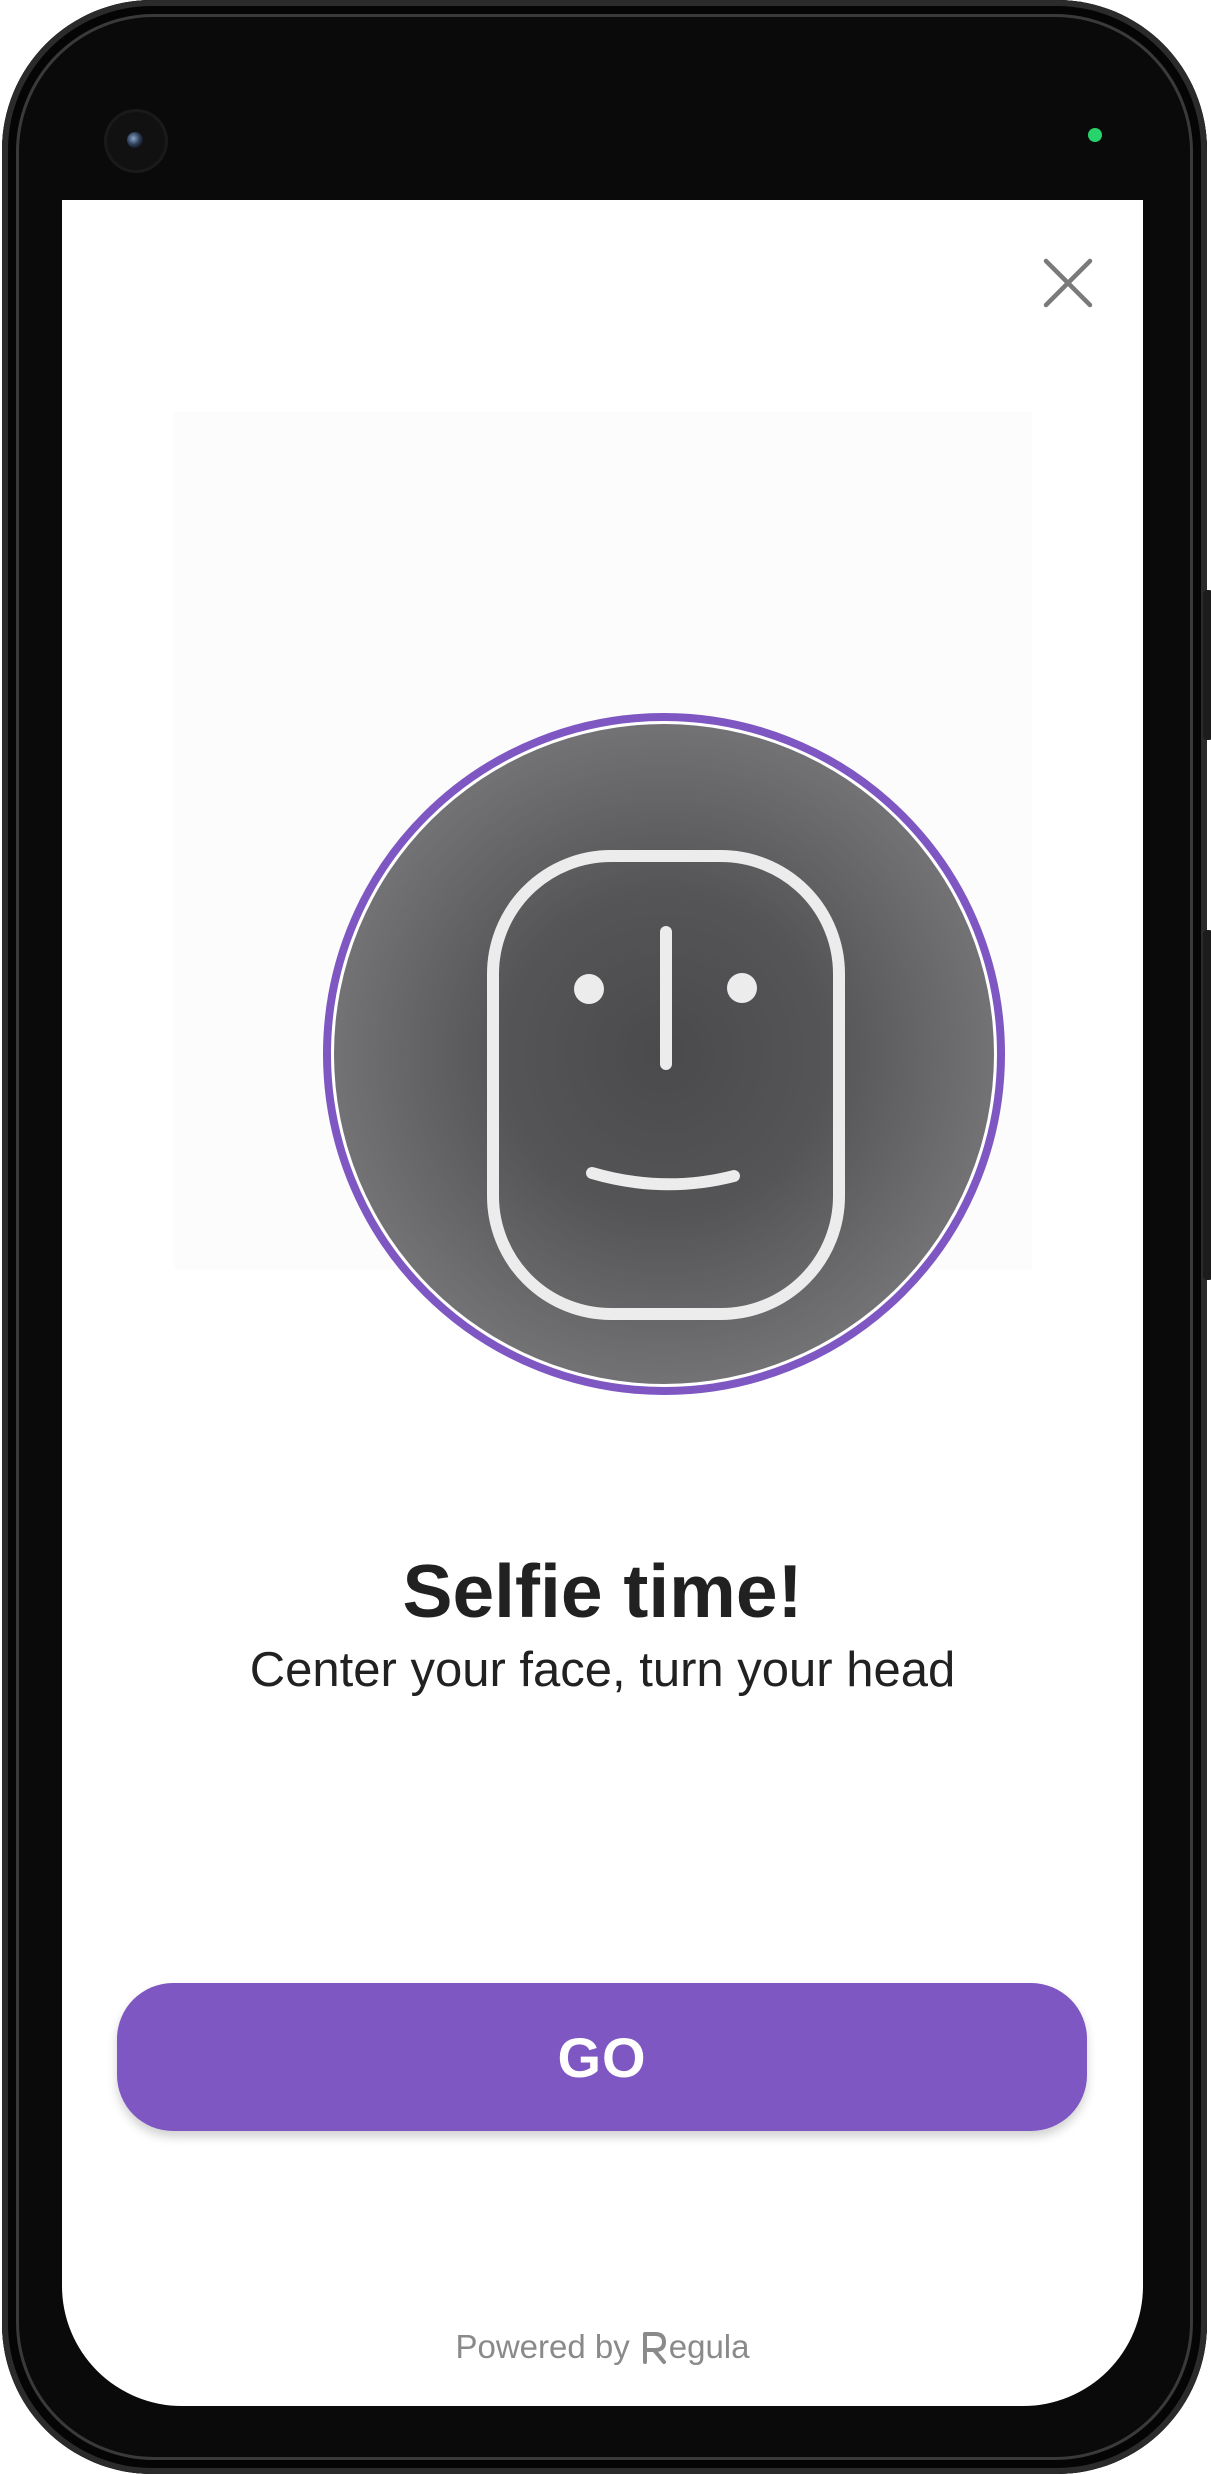 Image resolution: width=1211 pixels, height=2474 pixels. I want to click on brand-logo: egula, so click(695, 2347).